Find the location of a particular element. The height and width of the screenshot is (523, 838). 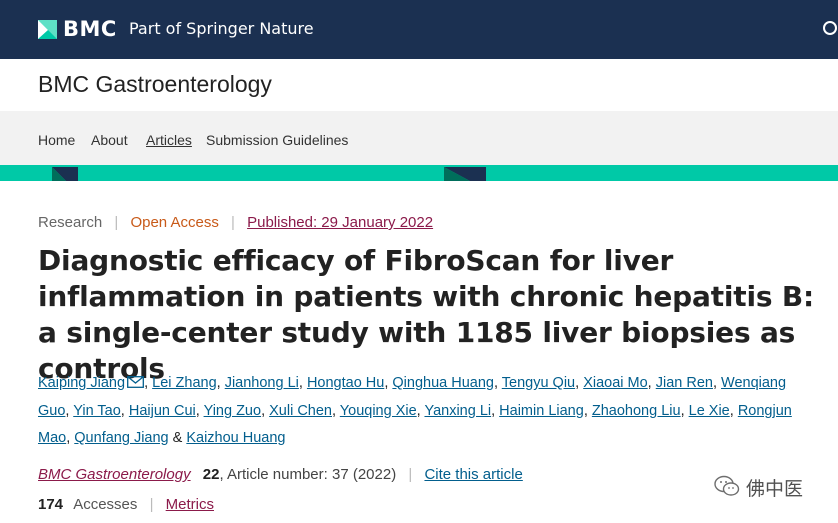

author-link: Haijun Cui is located at coordinates (162, 411).